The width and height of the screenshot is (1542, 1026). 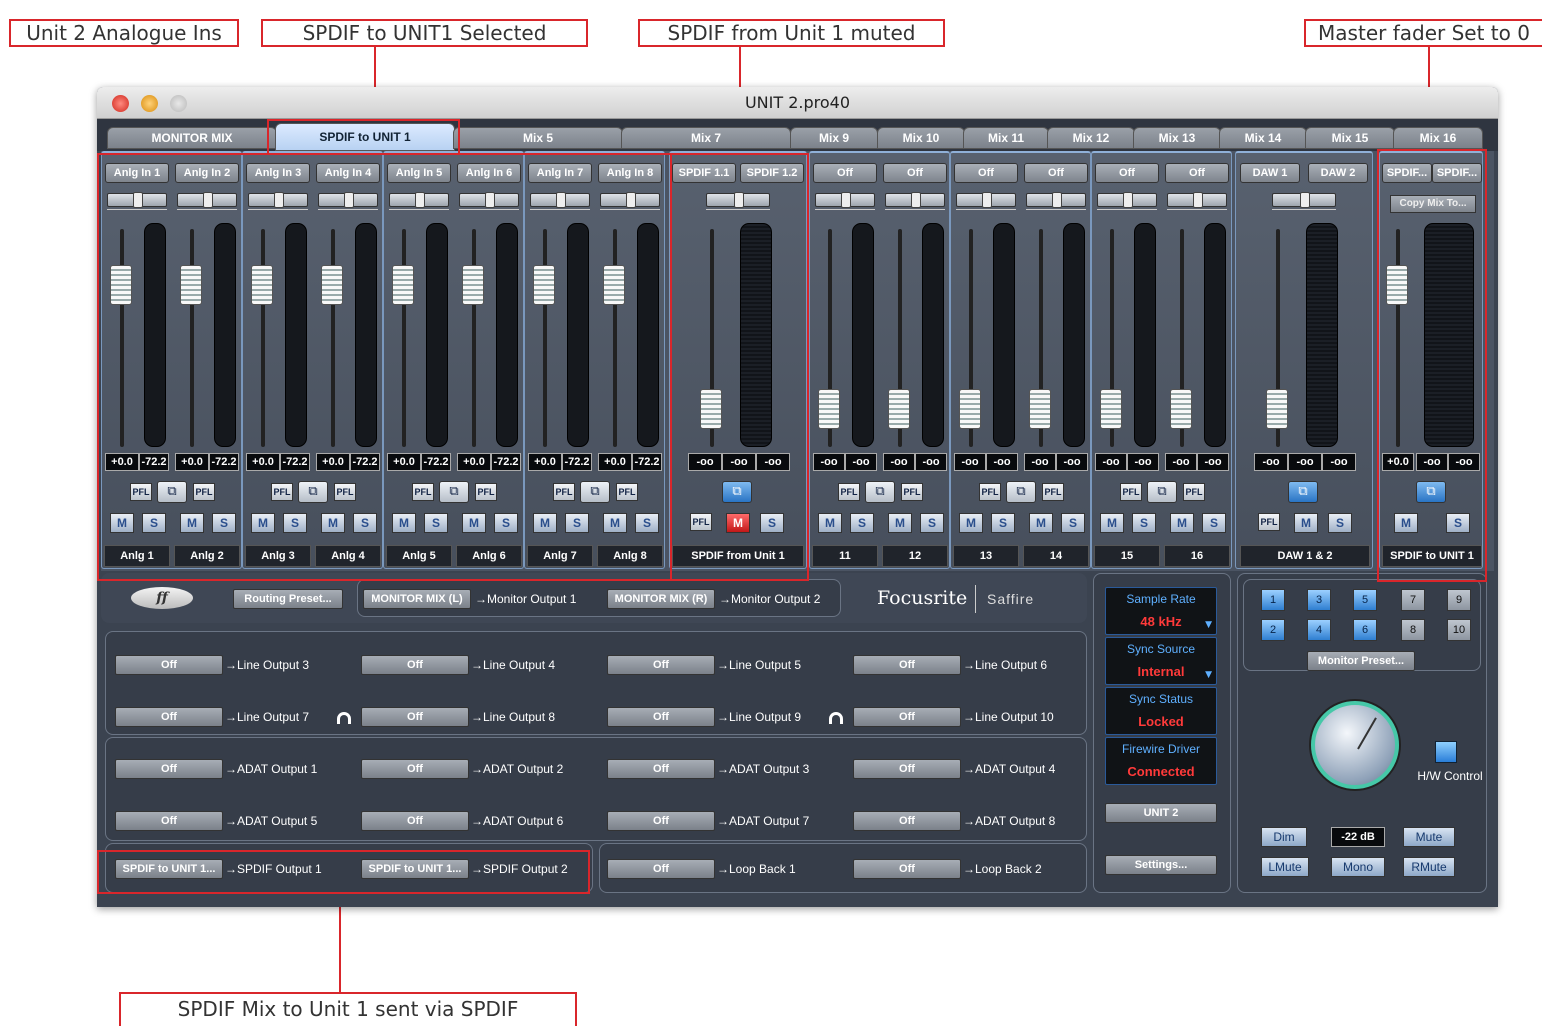 What do you see at coordinates (1270, 173) in the screenshot?
I see `input-select-button: DAW 1` at bounding box center [1270, 173].